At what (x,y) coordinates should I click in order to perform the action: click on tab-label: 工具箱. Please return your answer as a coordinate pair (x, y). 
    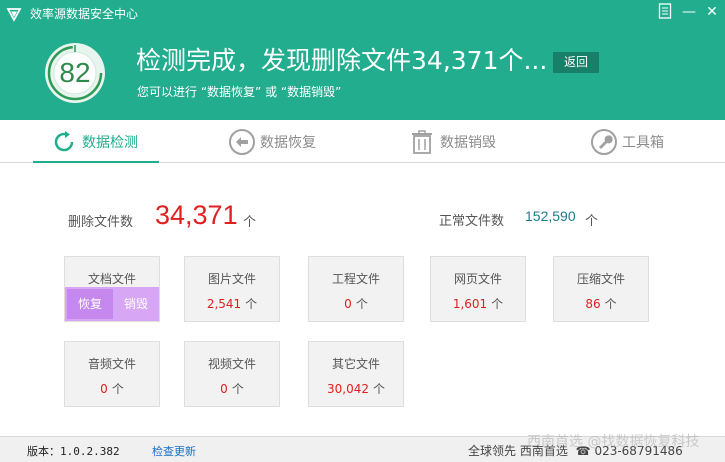
    Looking at the image, I should click on (643, 142).